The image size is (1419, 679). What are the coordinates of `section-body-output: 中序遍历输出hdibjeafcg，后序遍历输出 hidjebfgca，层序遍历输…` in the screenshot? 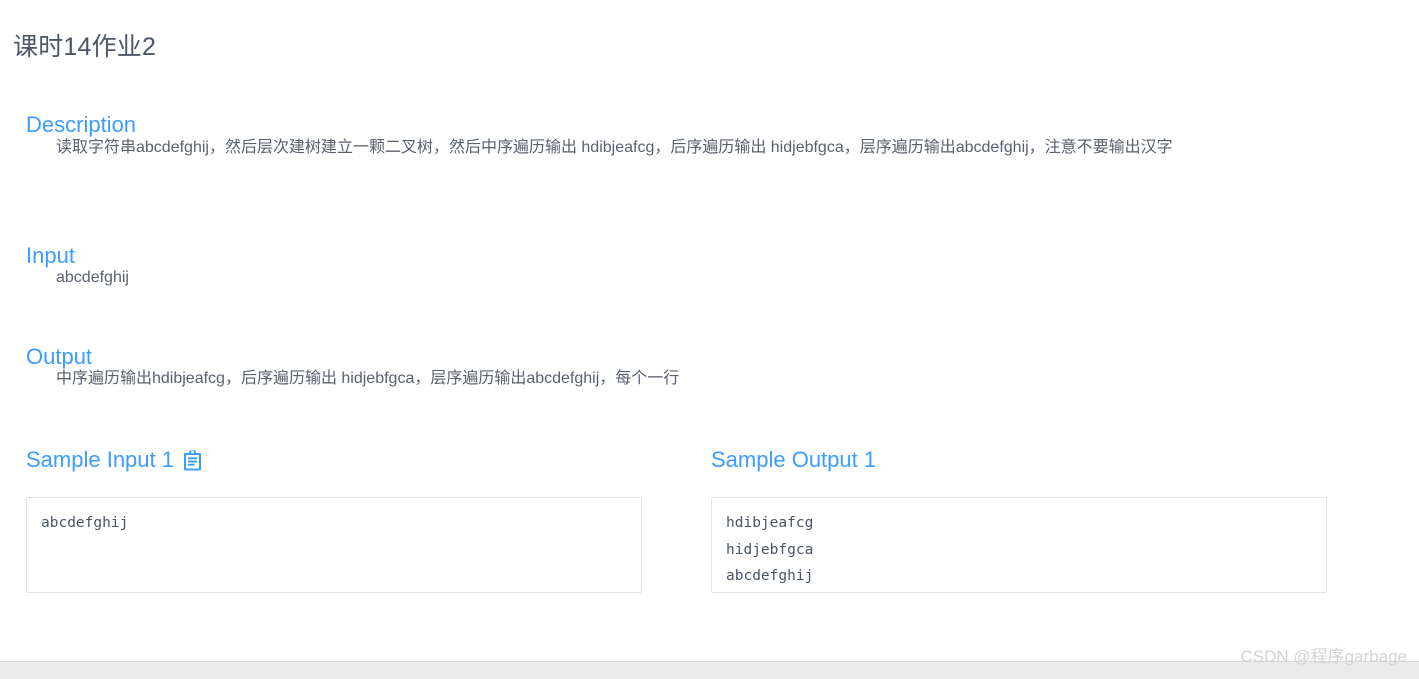 It's located at (368, 378).